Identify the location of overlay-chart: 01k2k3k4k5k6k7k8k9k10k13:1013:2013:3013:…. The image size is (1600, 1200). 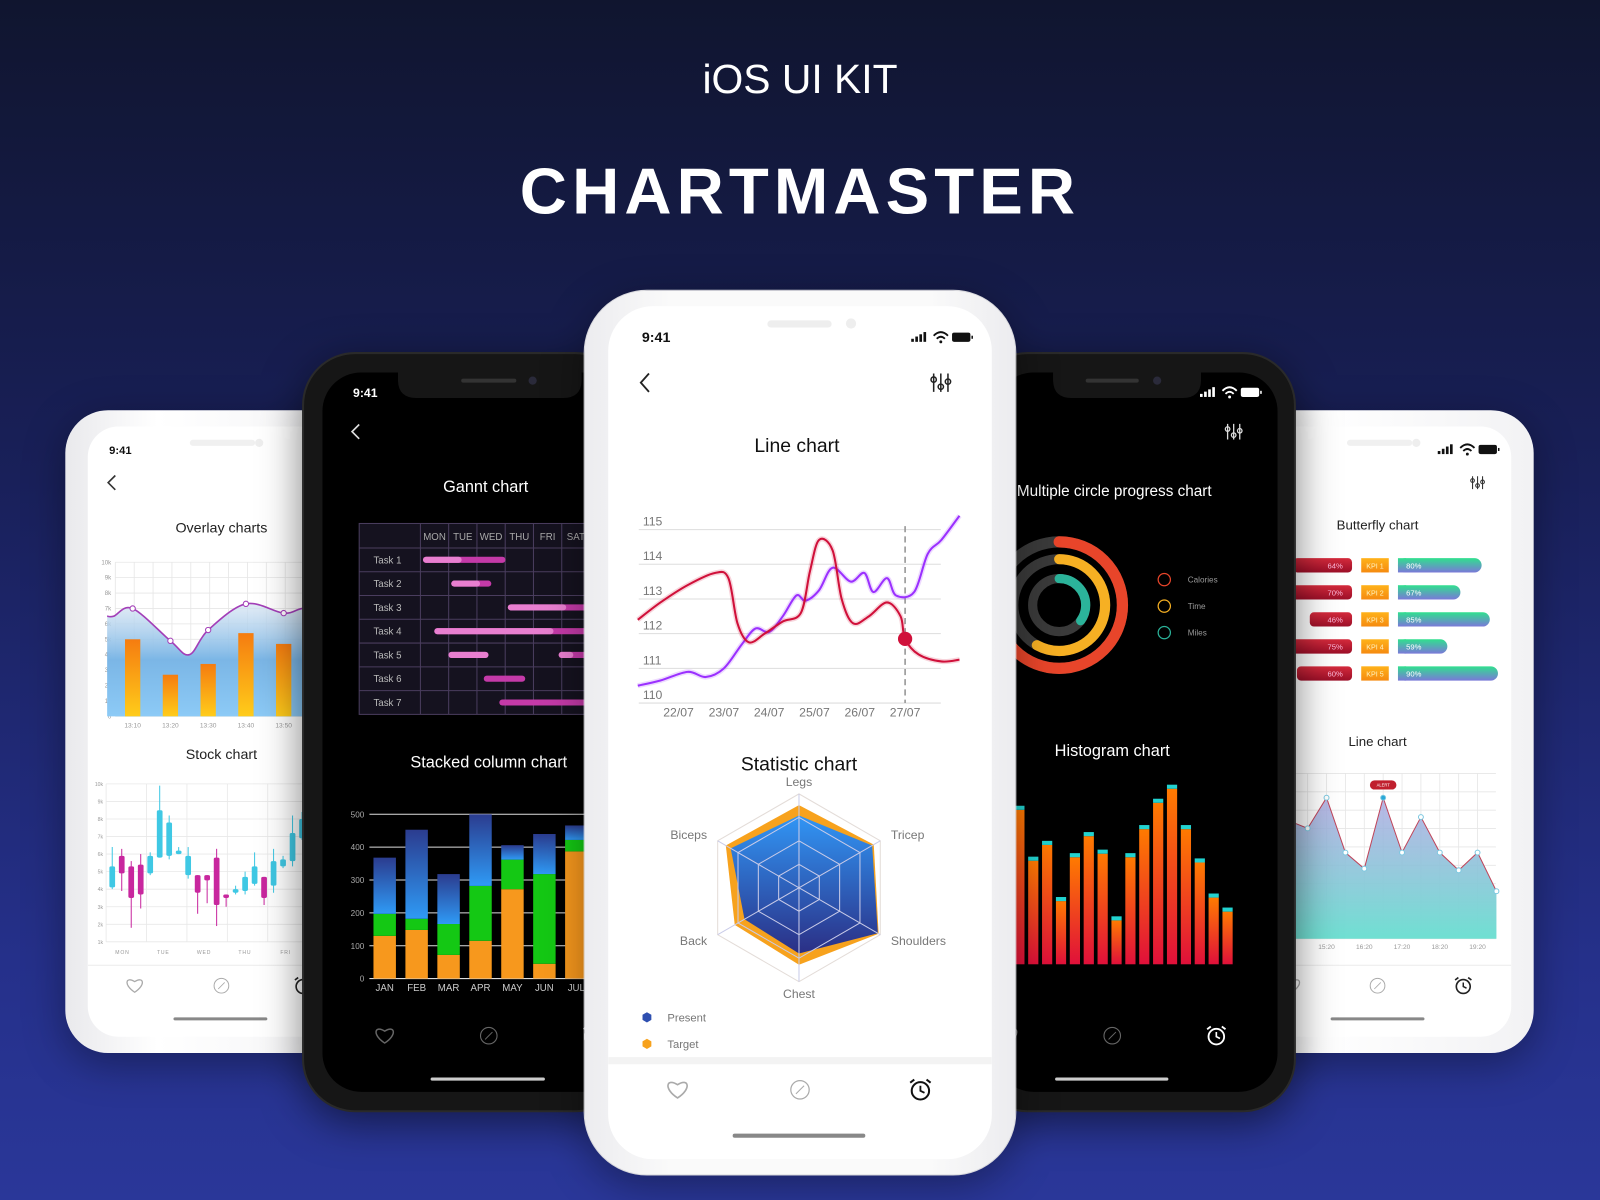
(214, 644).